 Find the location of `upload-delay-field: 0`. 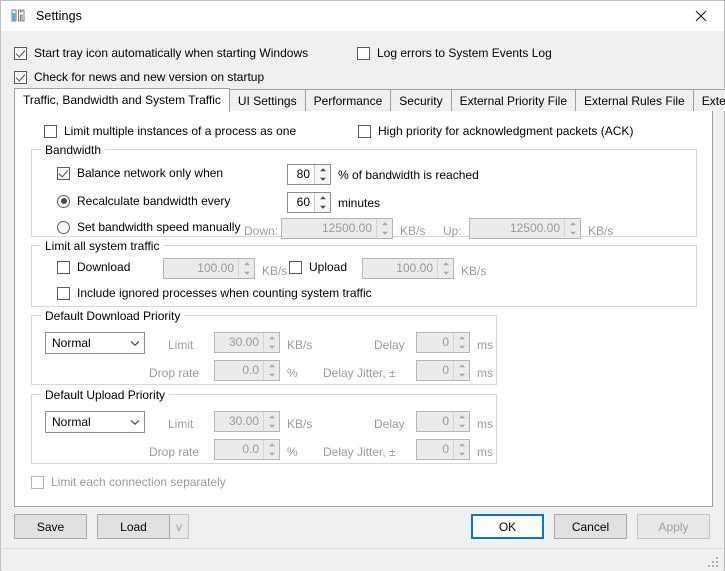

upload-delay-field: 0 is located at coordinates (443, 421).